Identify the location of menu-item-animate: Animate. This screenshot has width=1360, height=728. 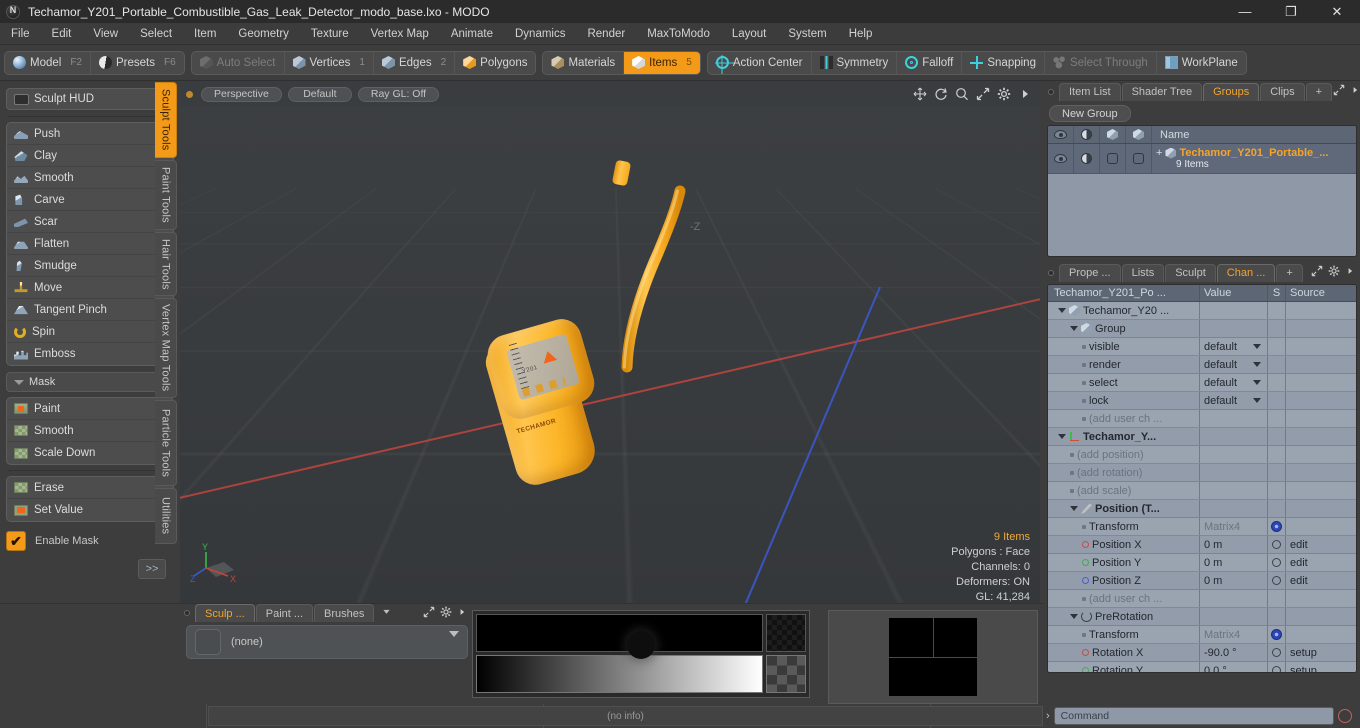
(472, 34).